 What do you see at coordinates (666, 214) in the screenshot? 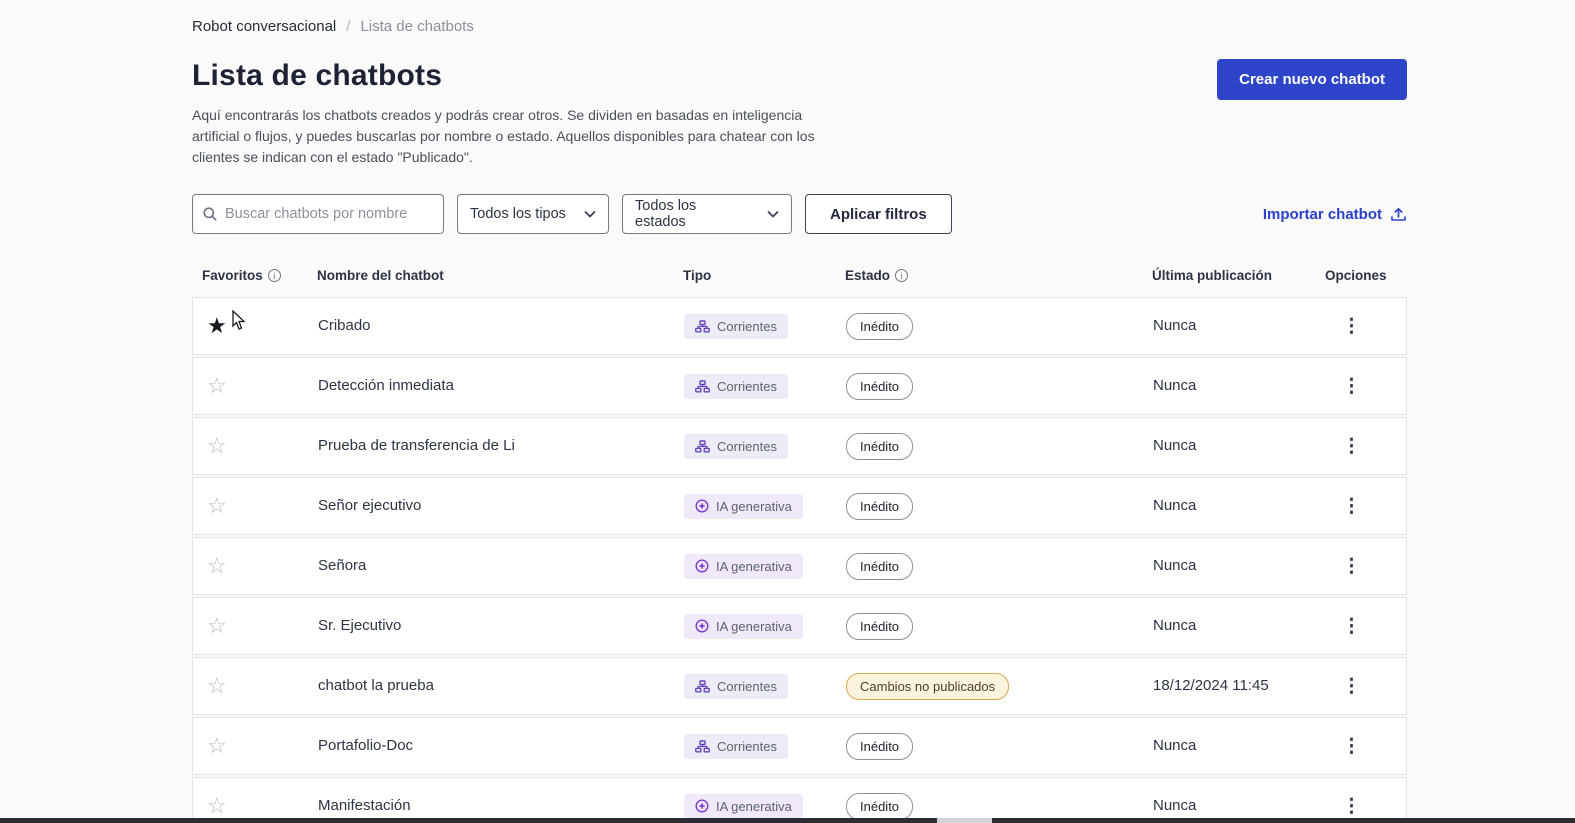
I see `state-filter-value: Todos los estados` at bounding box center [666, 214].